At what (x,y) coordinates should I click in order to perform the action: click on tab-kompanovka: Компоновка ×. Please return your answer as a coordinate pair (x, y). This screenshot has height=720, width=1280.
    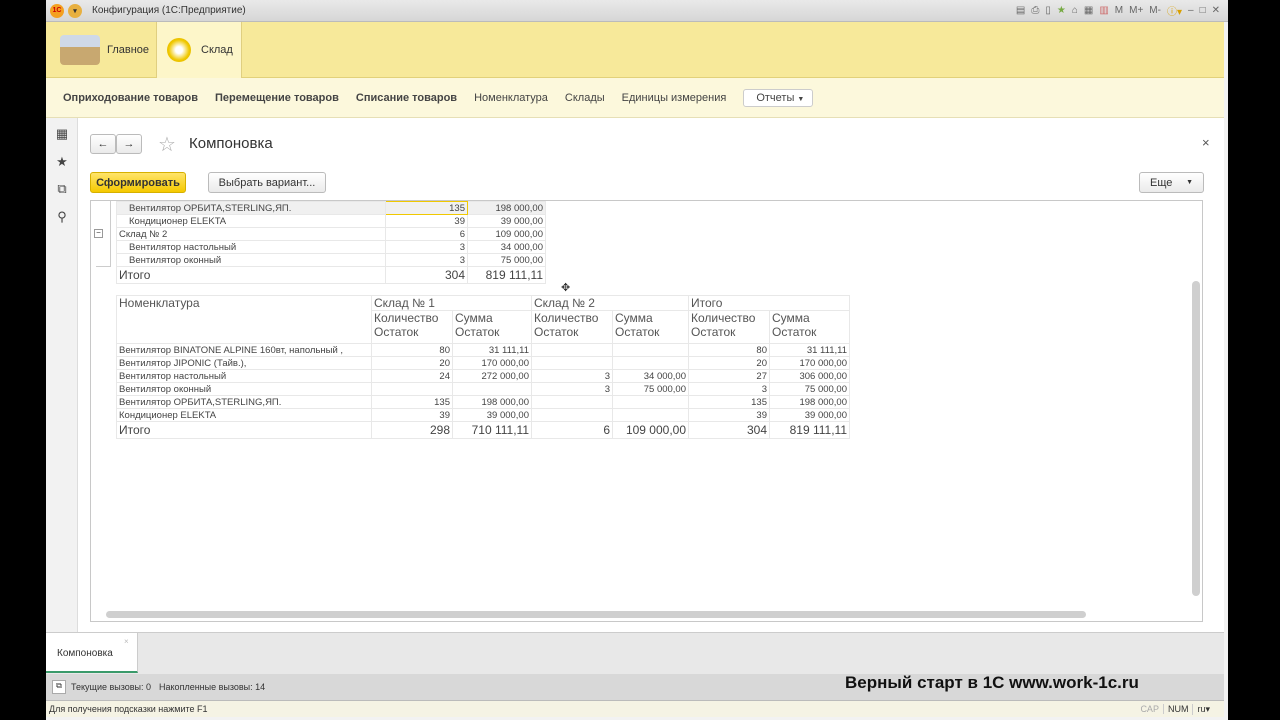
    Looking at the image, I should click on (92, 653).